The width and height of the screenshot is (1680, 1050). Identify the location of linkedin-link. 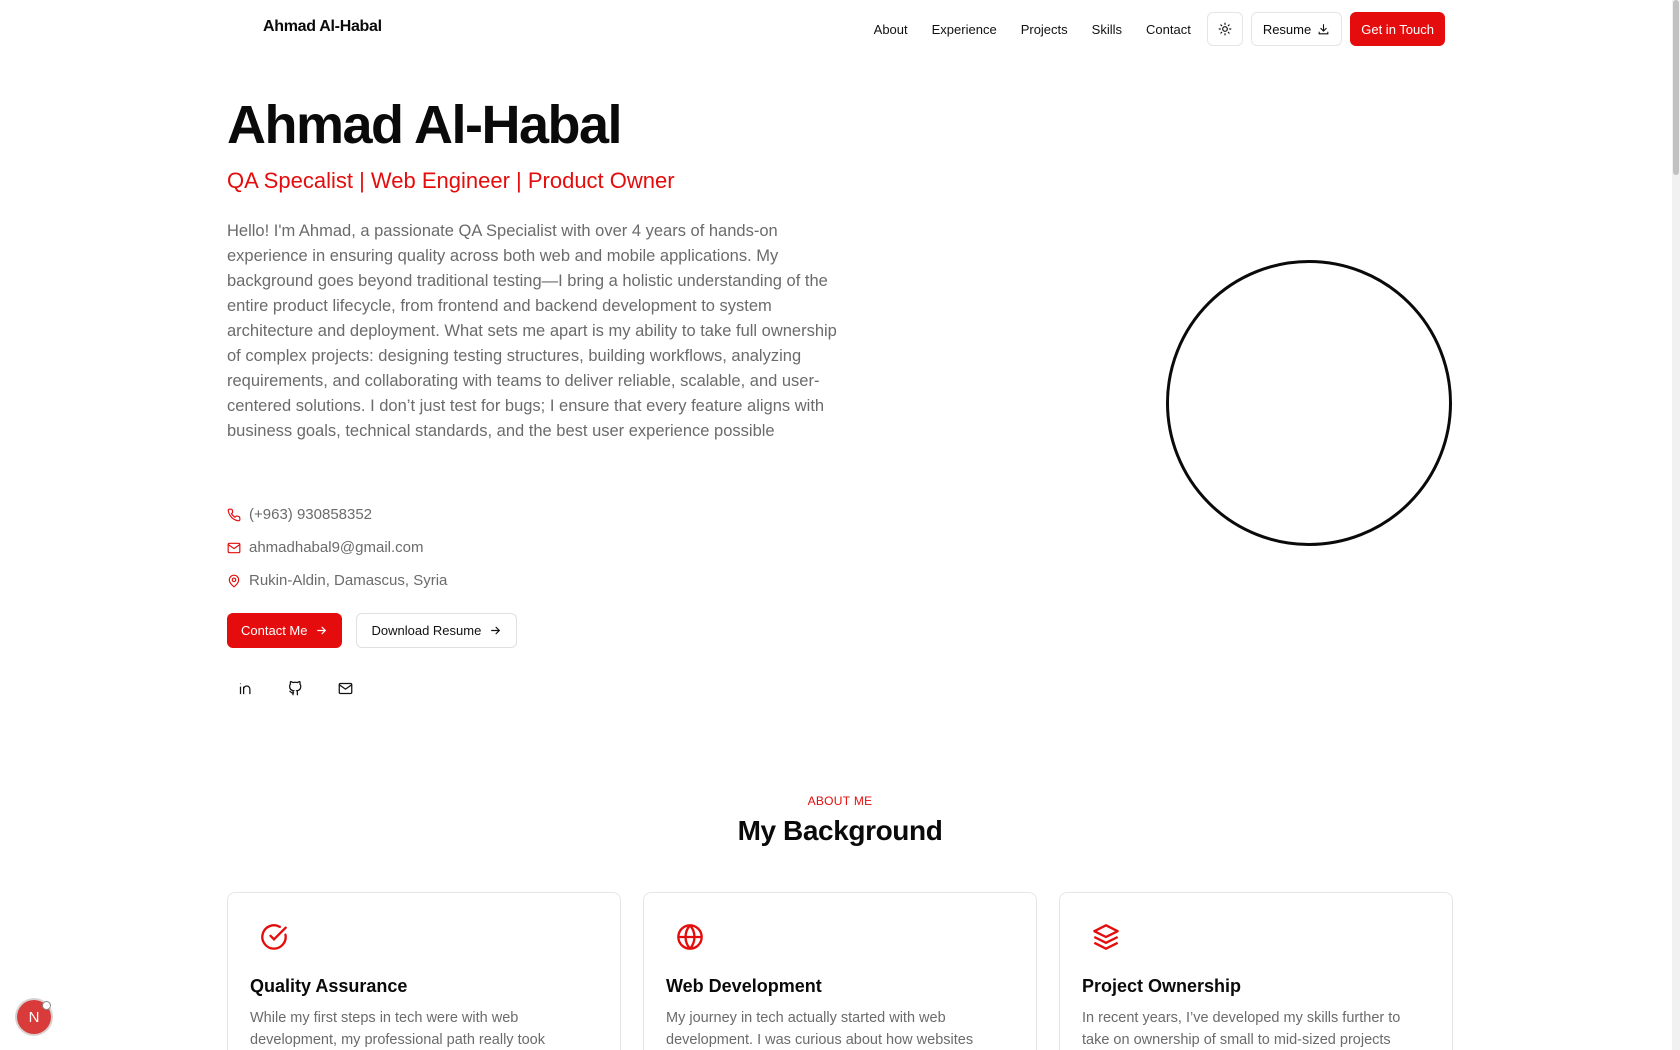
(245, 688).